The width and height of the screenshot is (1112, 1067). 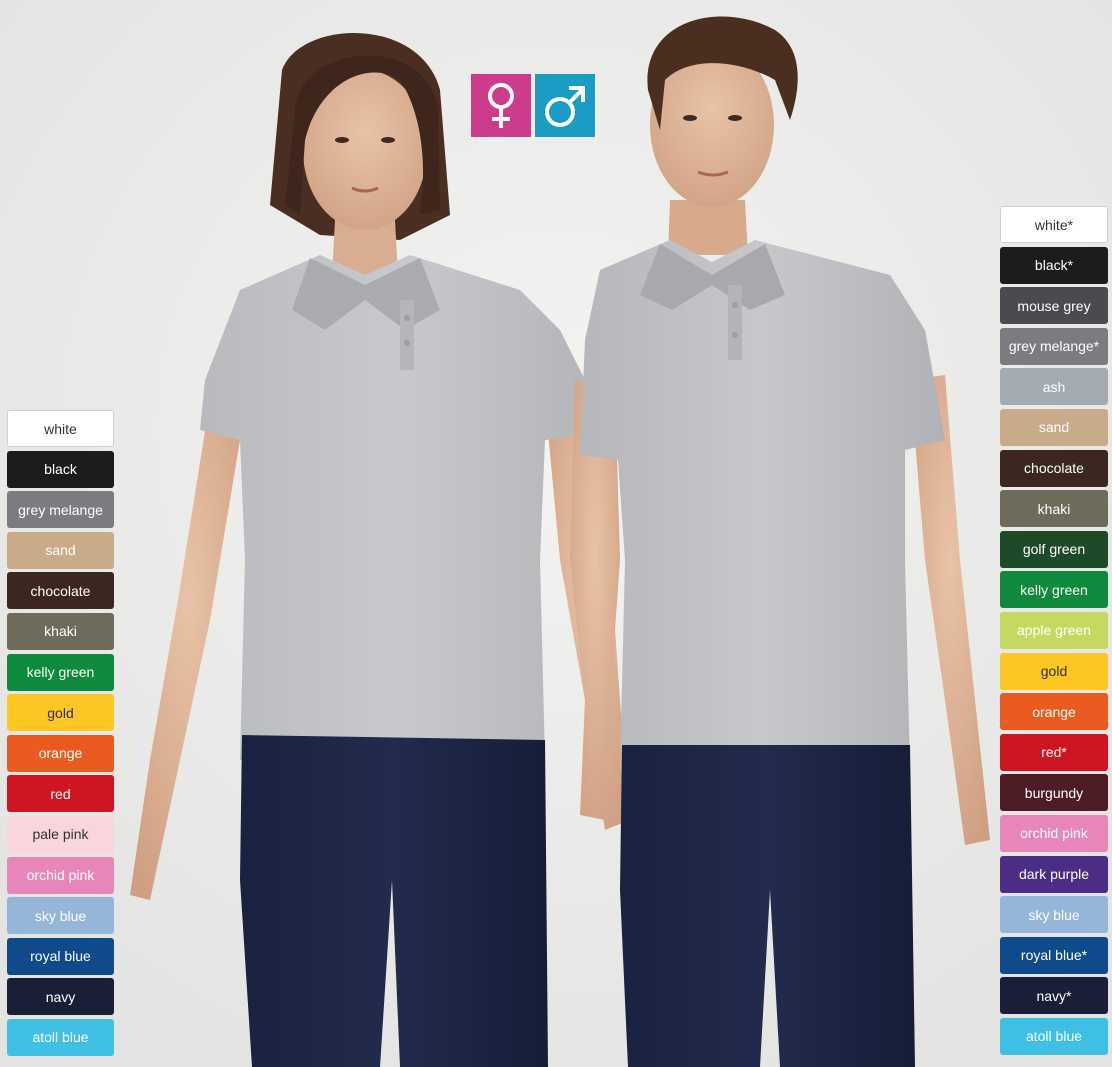 What do you see at coordinates (501, 105) in the screenshot?
I see `female-symbol-icon` at bounding box center [501, 105].